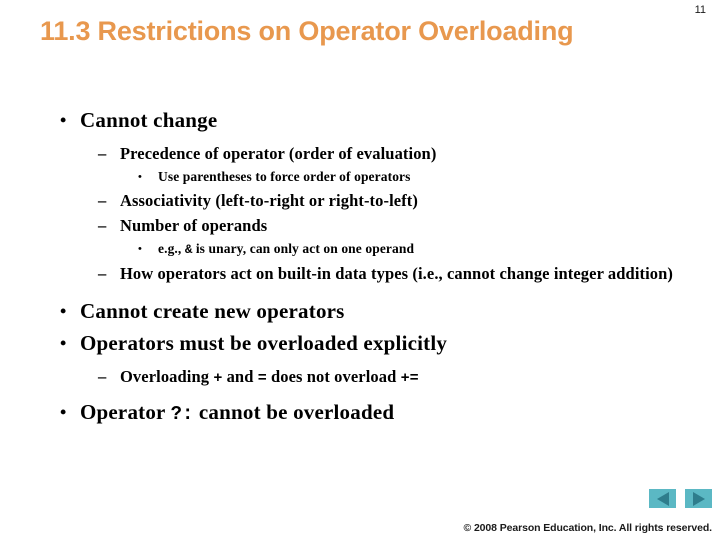  What do you see at coordinates (167, 376) in the screenshot?
I see `bullet-text-before: Overloading` at bounding box center [167, 376].